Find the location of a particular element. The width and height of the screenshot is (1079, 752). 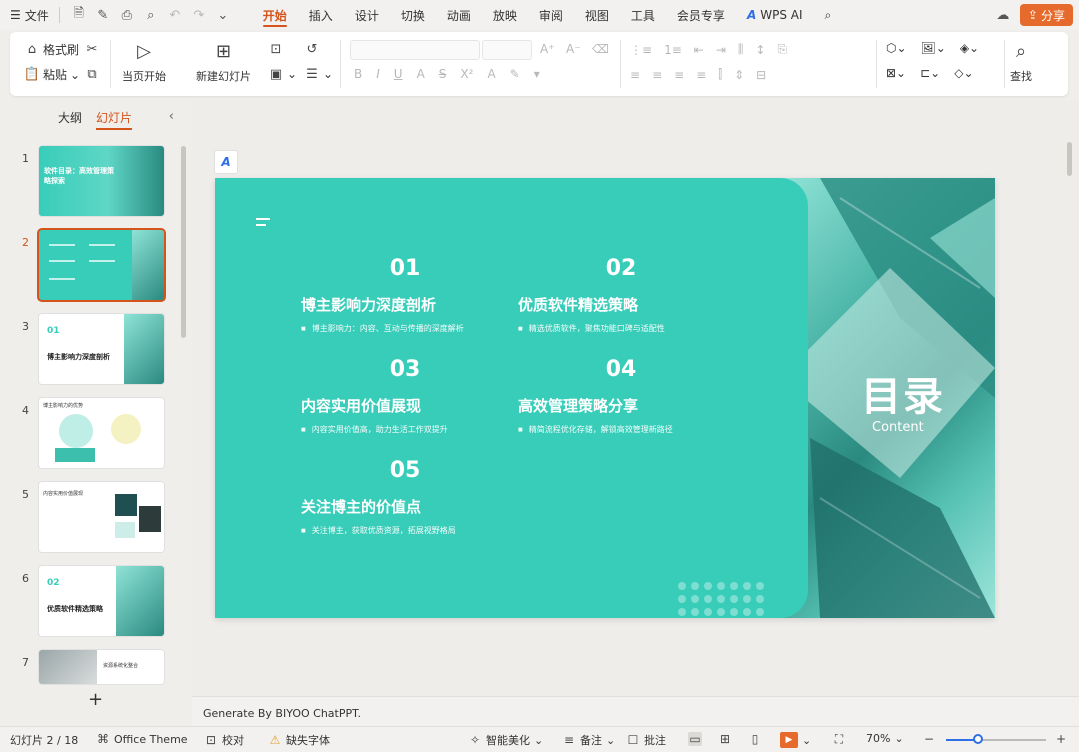

normal-view-button: ▭ is located at coordinates (695, 739).